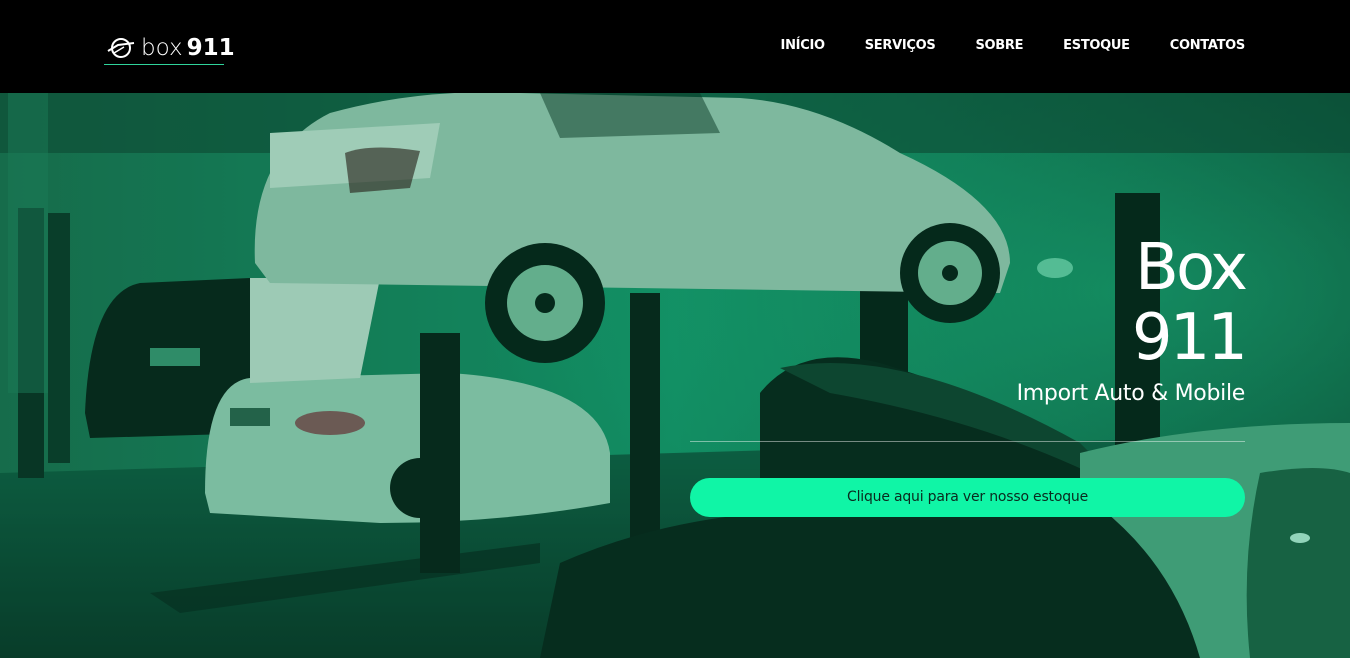  What do you see at coordinates (1191, 268) in the screenshot?
I see `hero-title-line1: Box` at bounding box center [1191, 268].